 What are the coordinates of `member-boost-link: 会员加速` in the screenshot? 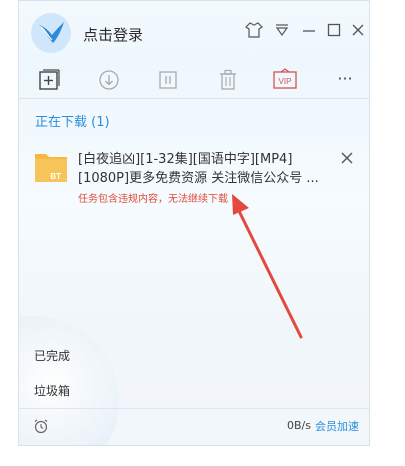 It's located at (337, 426).